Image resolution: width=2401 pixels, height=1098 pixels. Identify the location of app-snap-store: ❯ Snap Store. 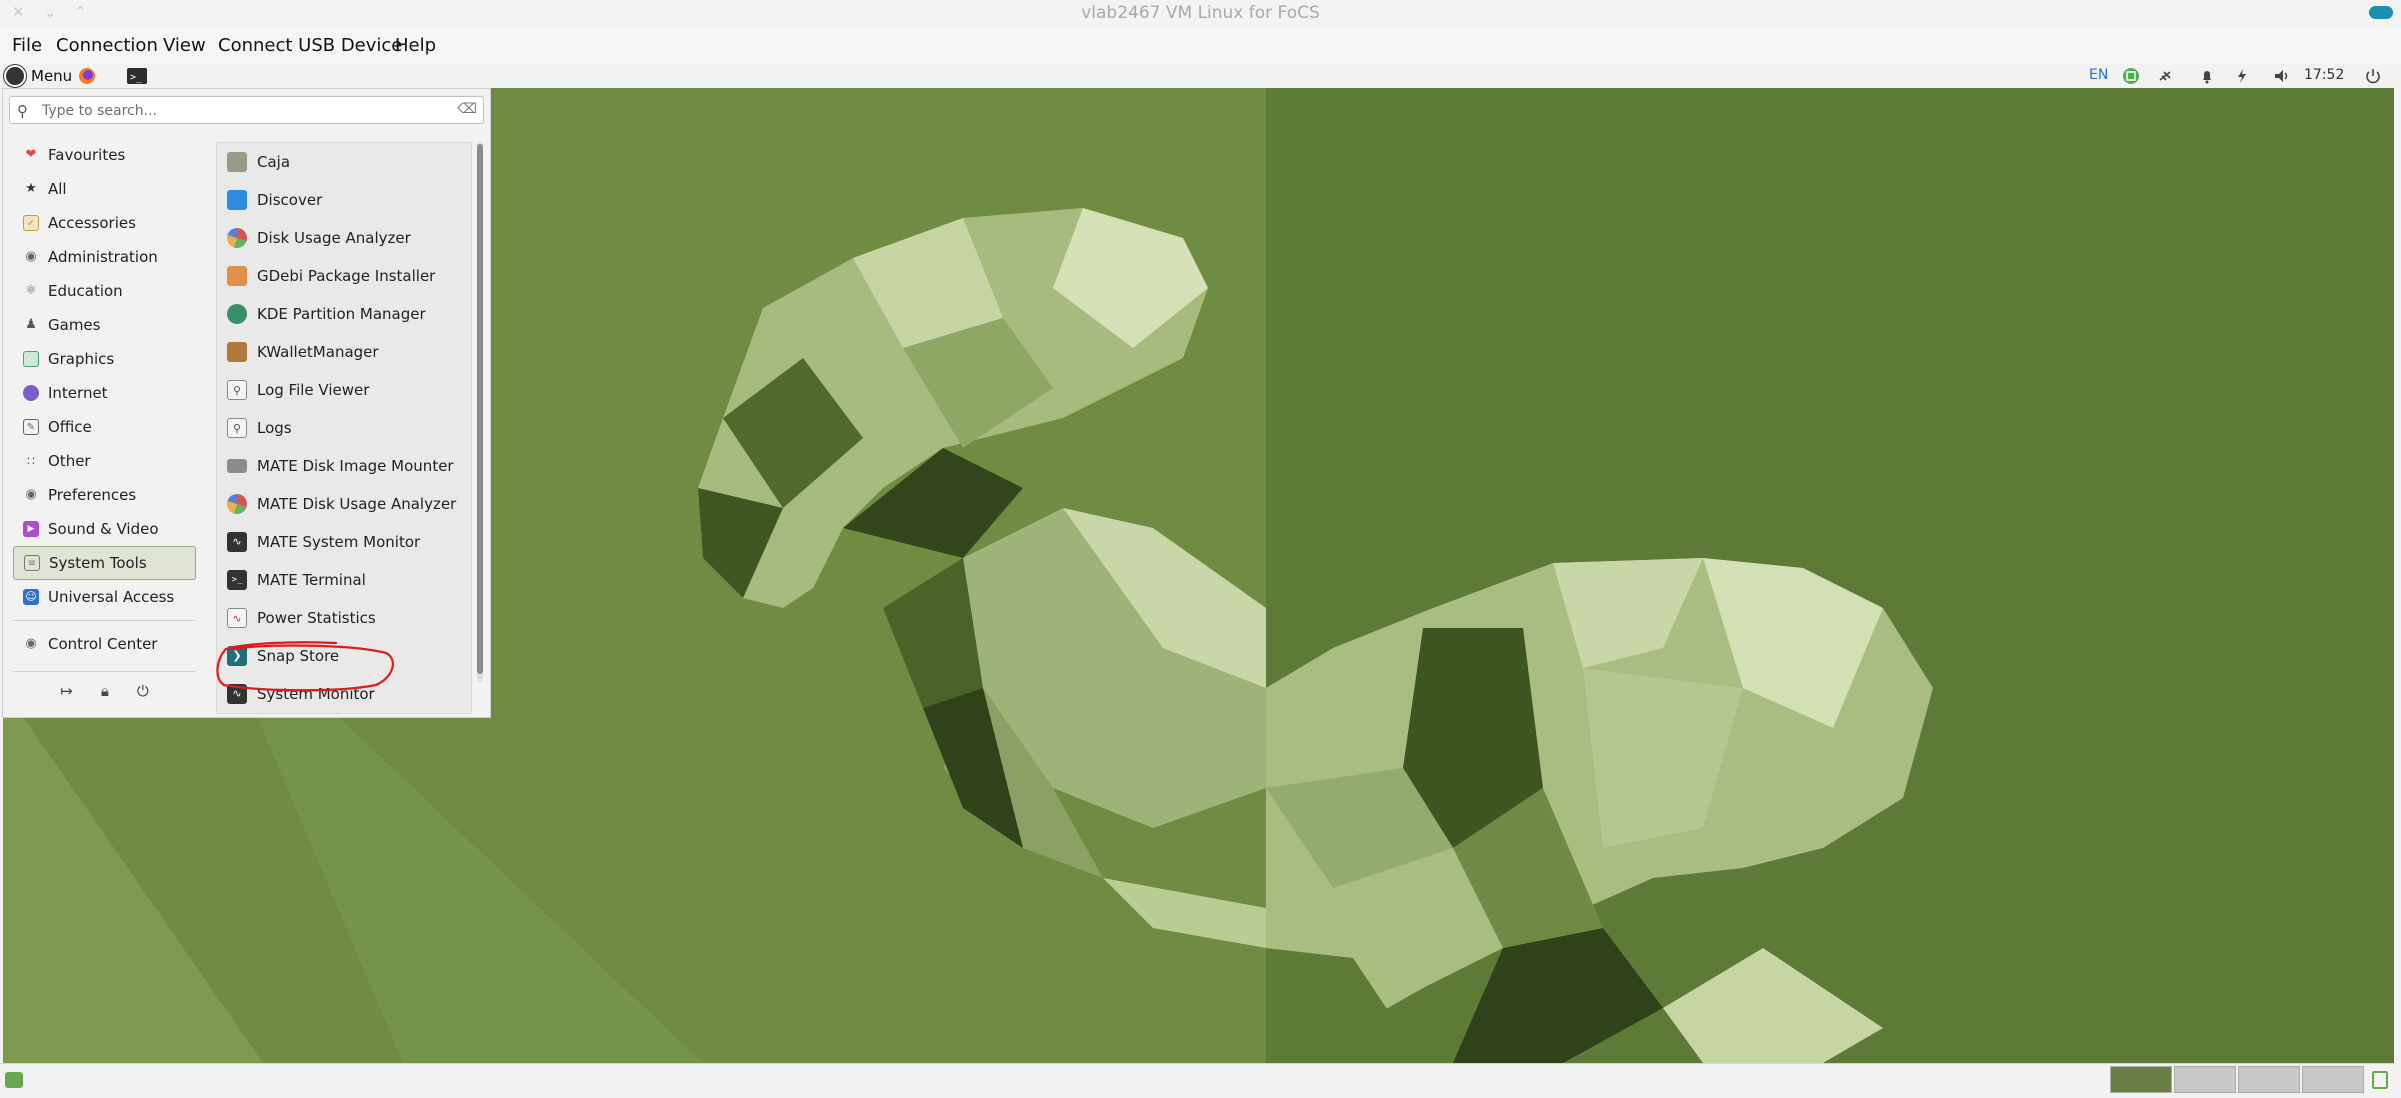
(344, 656).